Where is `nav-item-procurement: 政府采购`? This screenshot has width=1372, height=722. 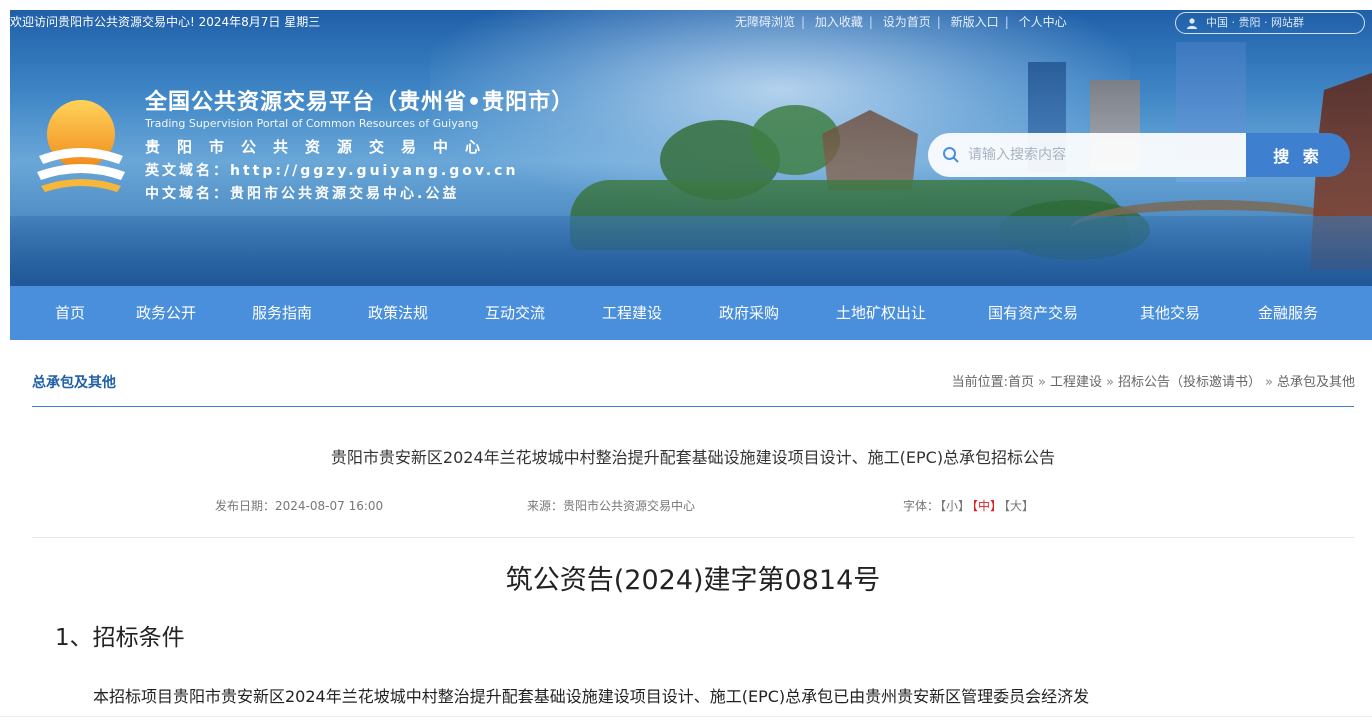 nav-item-procurement: 政府采购 is located at coordinates (749, 313).